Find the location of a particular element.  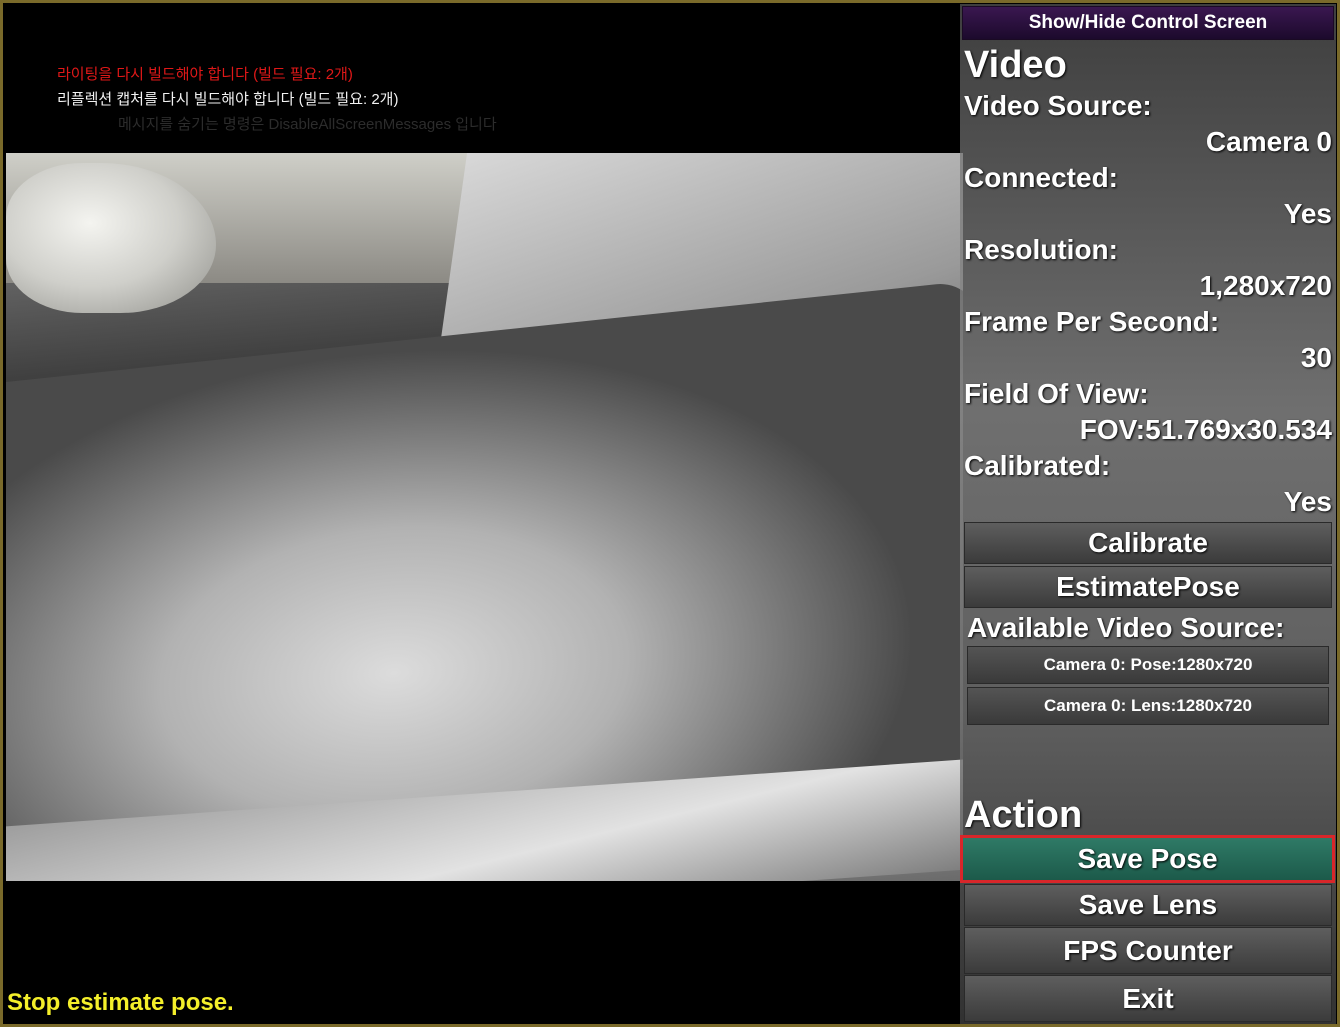

reflection-rebuild-message: 리플렉션 캡처를 다시 빌드해야 합니다 (빌드 필요: 2개) is located at coordinates (228, 99).